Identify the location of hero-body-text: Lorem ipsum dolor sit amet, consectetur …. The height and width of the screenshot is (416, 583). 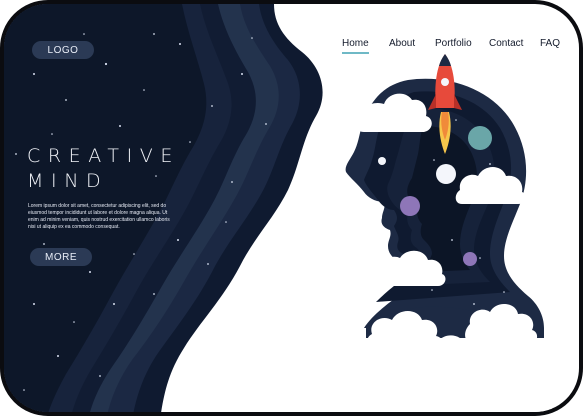
(99, 216).